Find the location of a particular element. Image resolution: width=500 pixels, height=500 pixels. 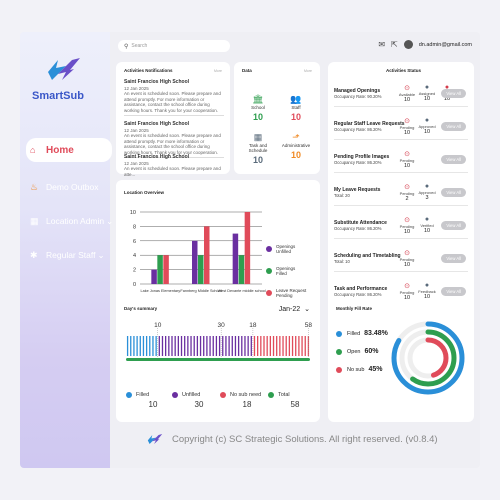

activity-stat: ● Approved 10 is located at coordinates (427, 126).